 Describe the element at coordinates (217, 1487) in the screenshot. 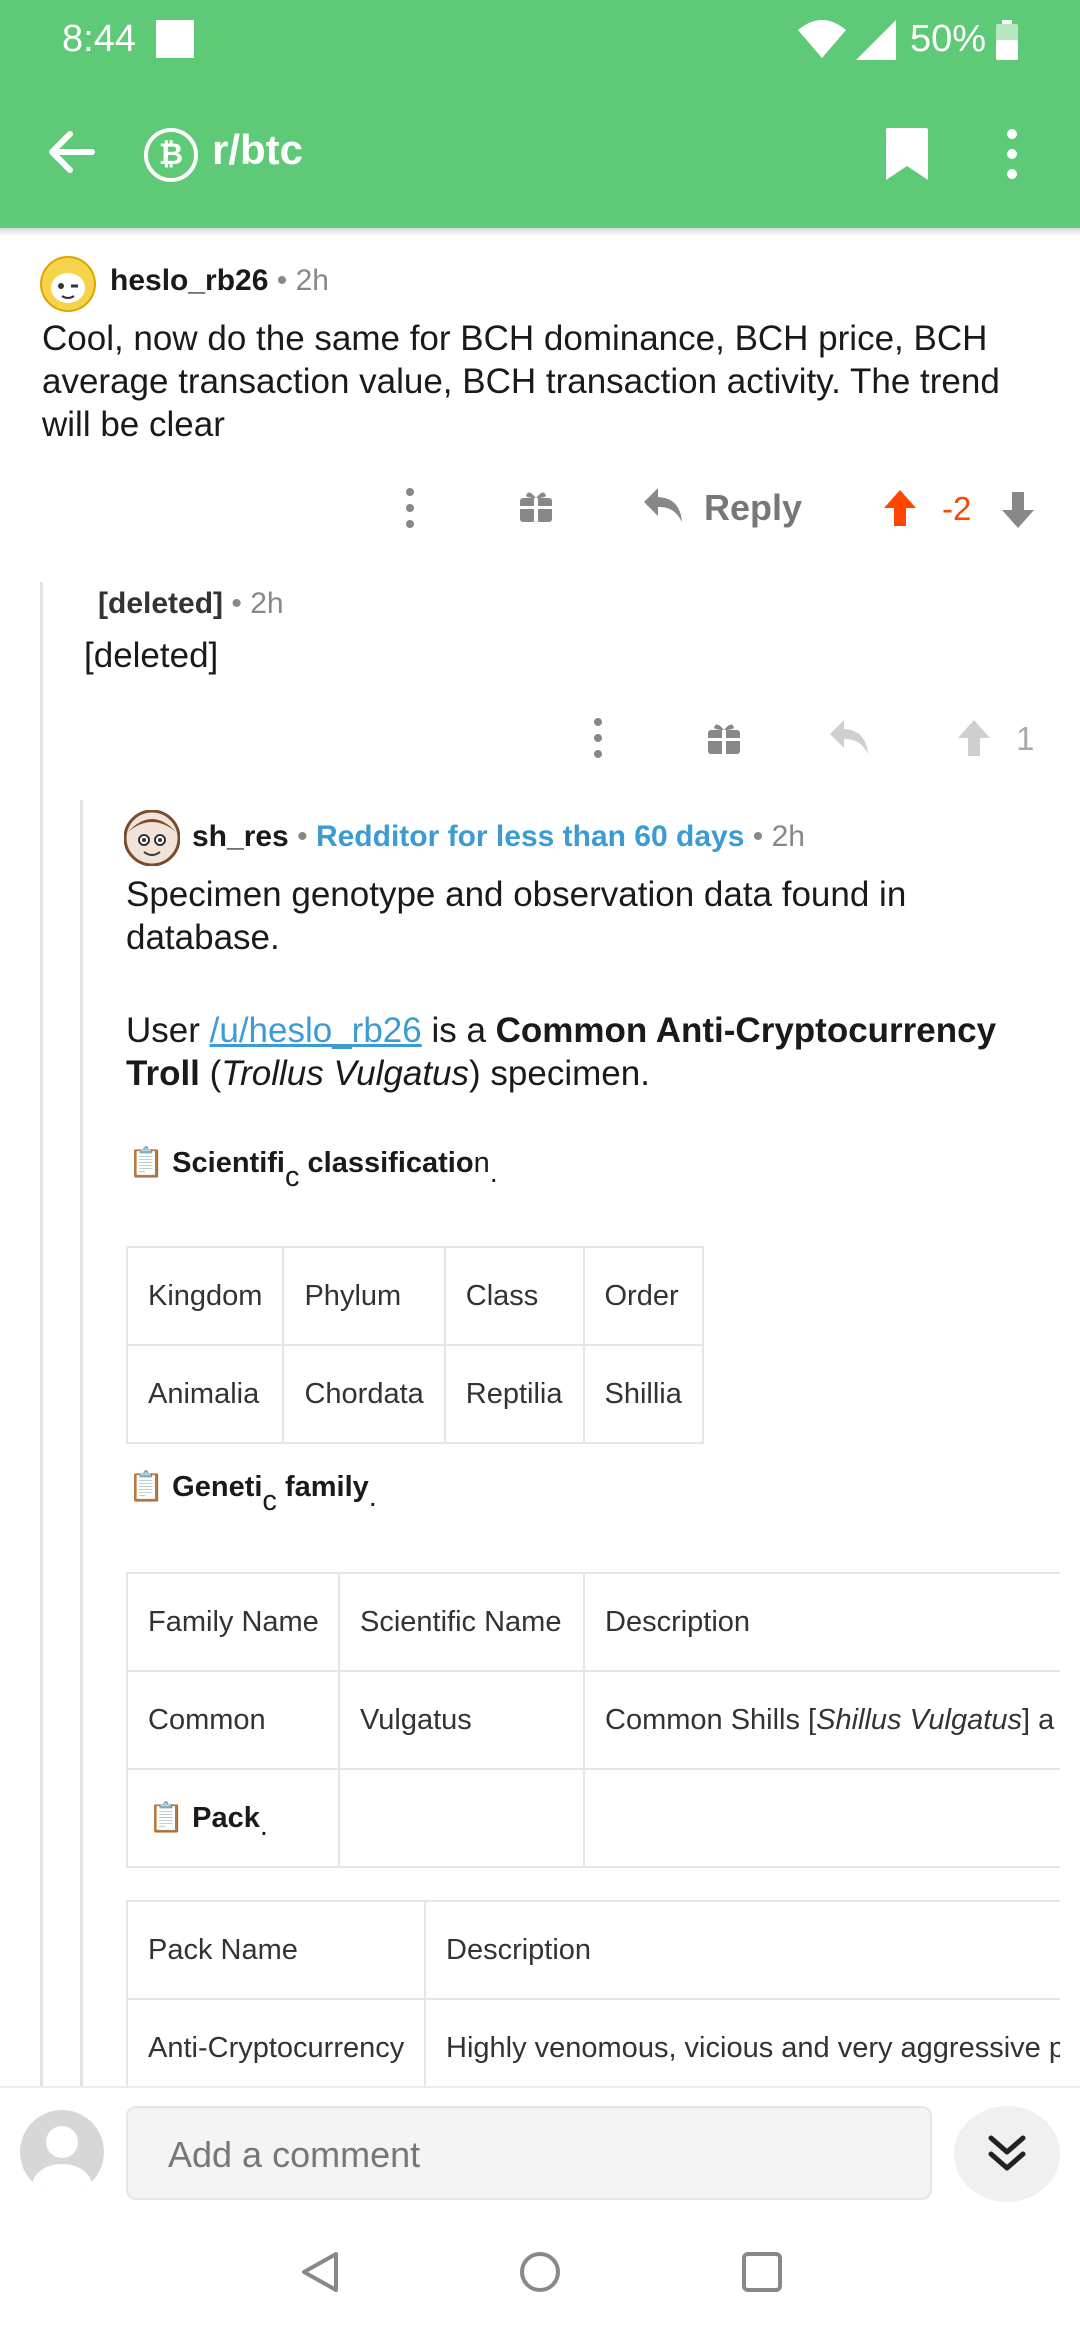

I see `heading-text: Geneti` at that location.